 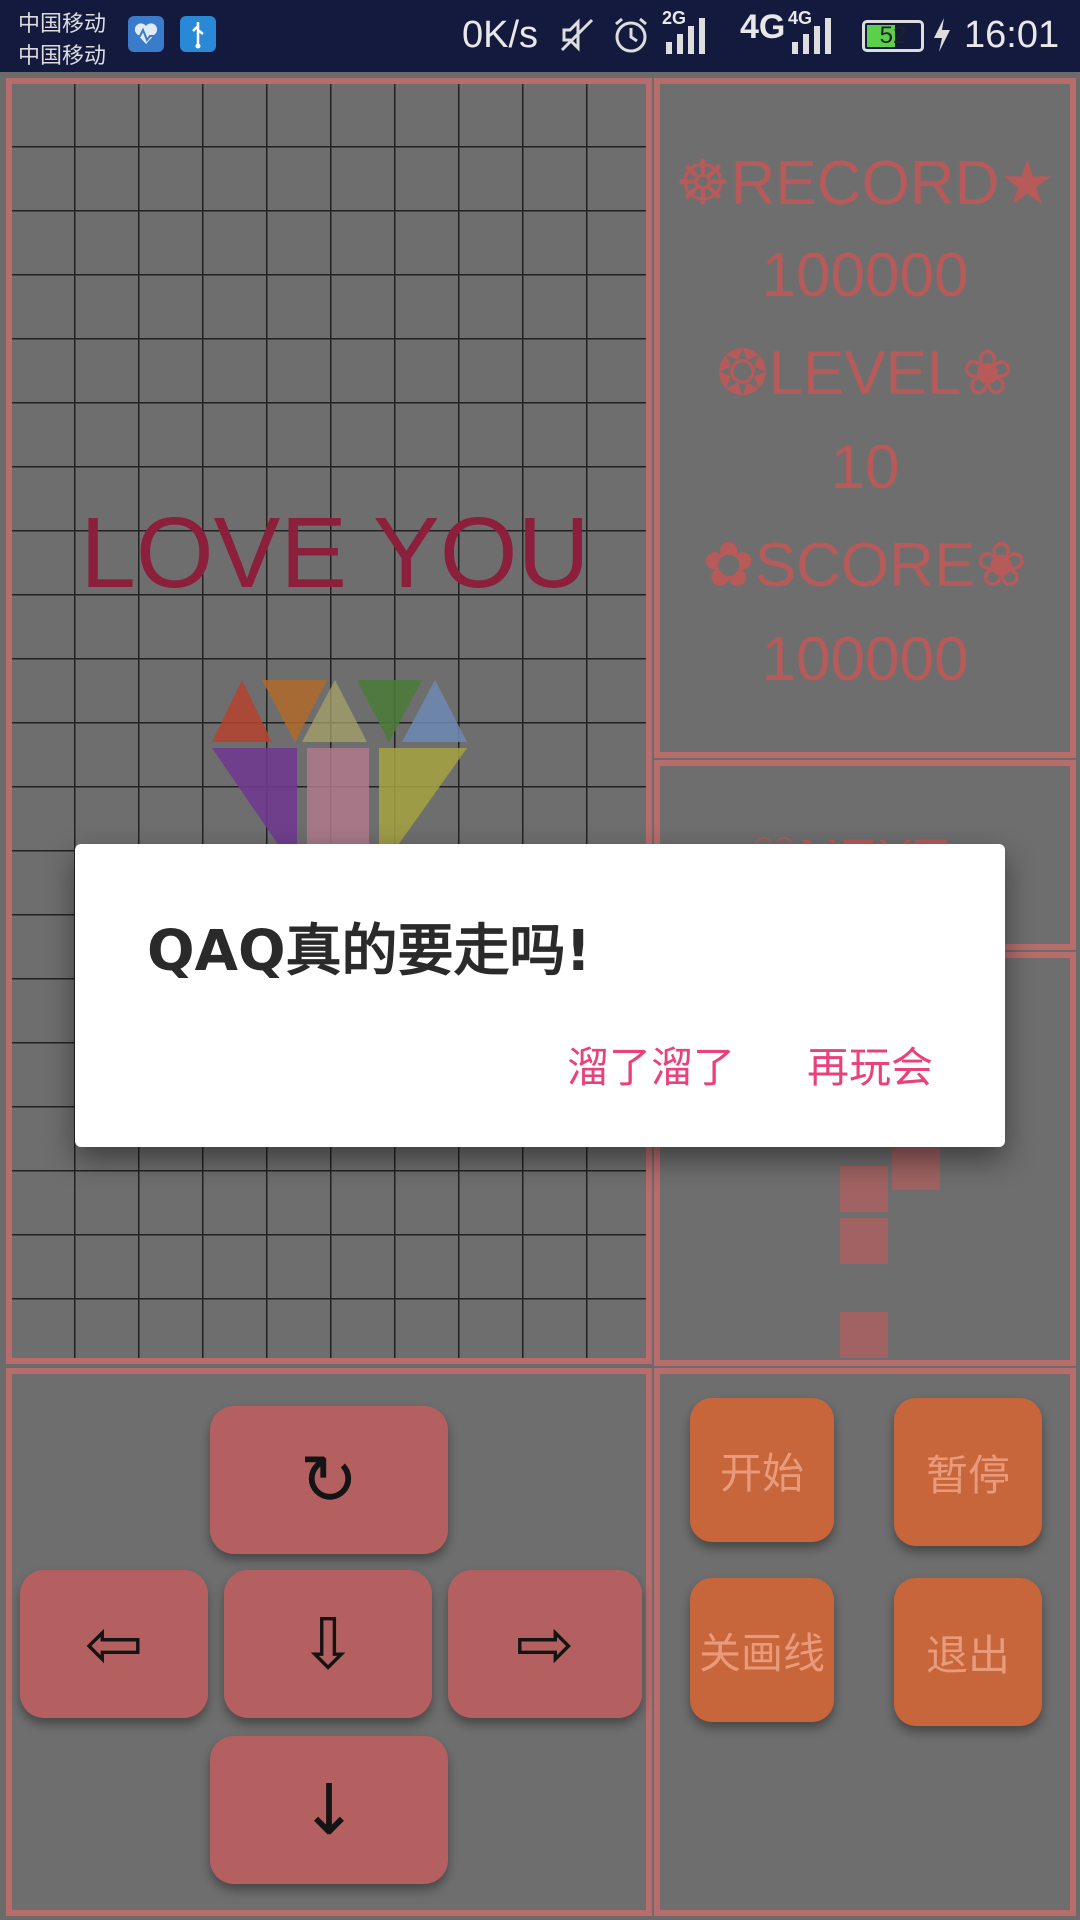 What do you see at coordinates (870, 1064) in the screenshot?
I see `dialog-cancel-button: 再玩会` at bounding box center [870, 1064].